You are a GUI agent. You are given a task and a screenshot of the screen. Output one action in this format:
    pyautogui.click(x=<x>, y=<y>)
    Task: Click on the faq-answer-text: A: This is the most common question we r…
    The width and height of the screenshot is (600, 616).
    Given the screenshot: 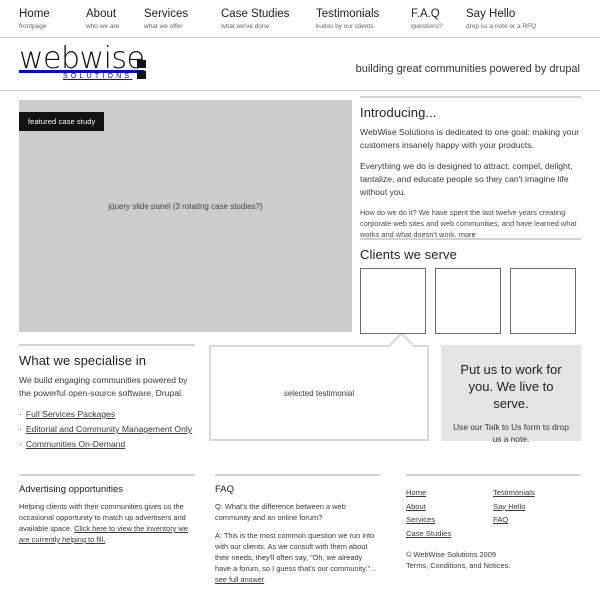 What is the action you would take?
    pyautogui.click(x=296, y=552)
    